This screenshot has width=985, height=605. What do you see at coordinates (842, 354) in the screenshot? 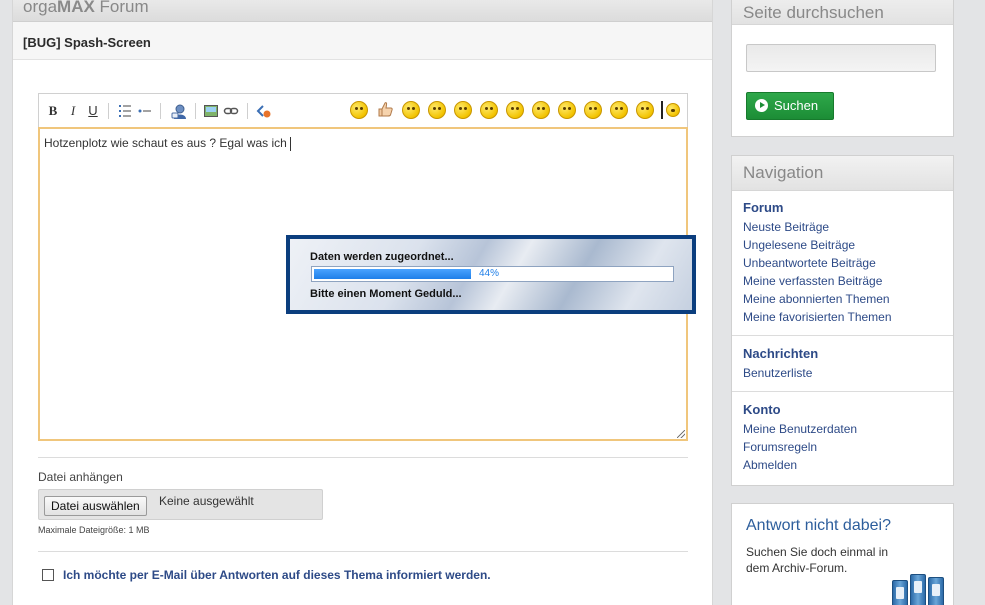
I see `nav-heading-messages: Nachrichten` at bounding box center [842, 354].